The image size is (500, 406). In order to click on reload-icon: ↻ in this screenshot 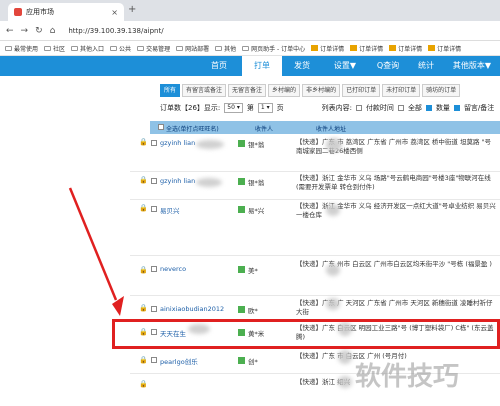, I will do `click(39, 31)`.